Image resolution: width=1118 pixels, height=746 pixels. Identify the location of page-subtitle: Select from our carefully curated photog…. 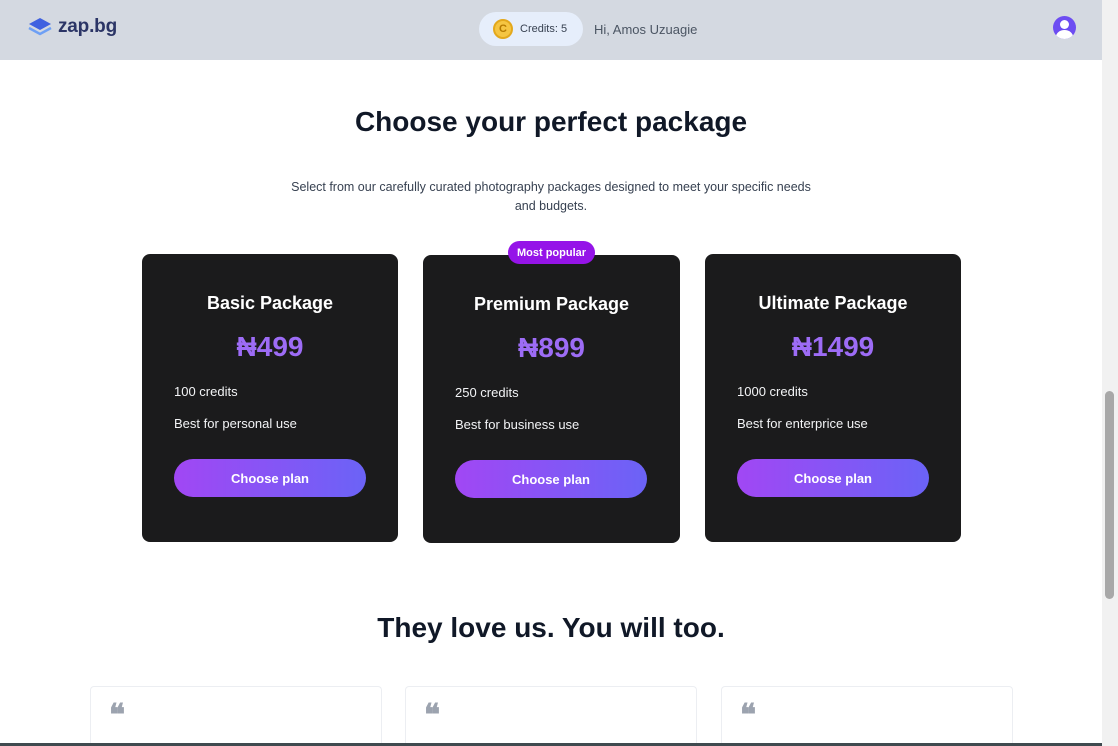
(551, 196).